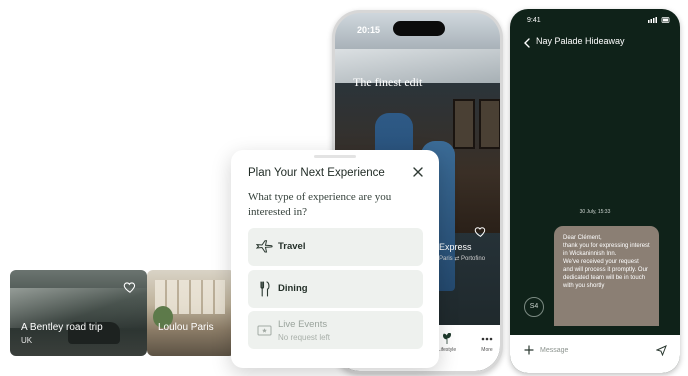 This screenshot has height=376, width=688. Describe the element at coordinates (316, 173) in the screenshot. I see `sheet-title: Plan Your Next Experience` at that location.